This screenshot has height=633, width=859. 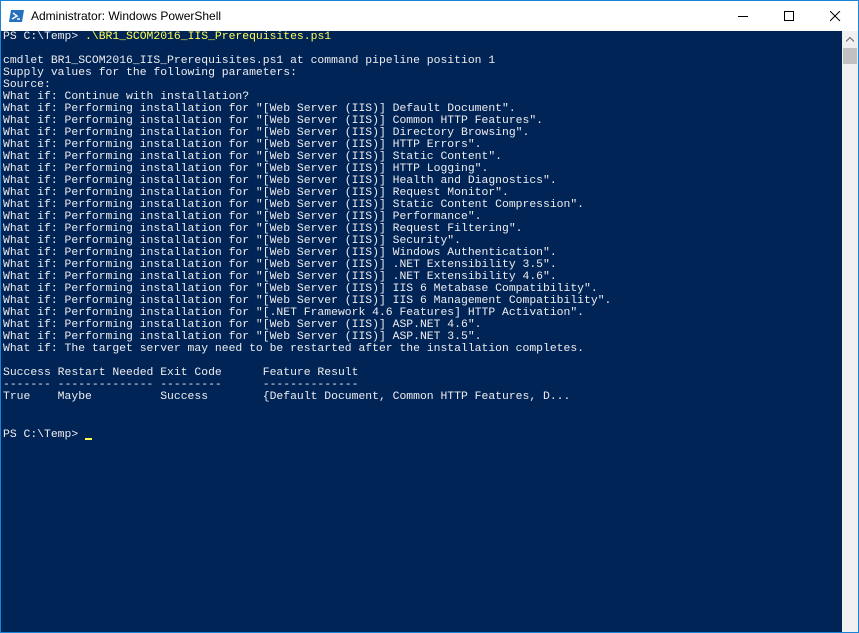 I want to click on scroll-thumb, so click(x=850, y=56).